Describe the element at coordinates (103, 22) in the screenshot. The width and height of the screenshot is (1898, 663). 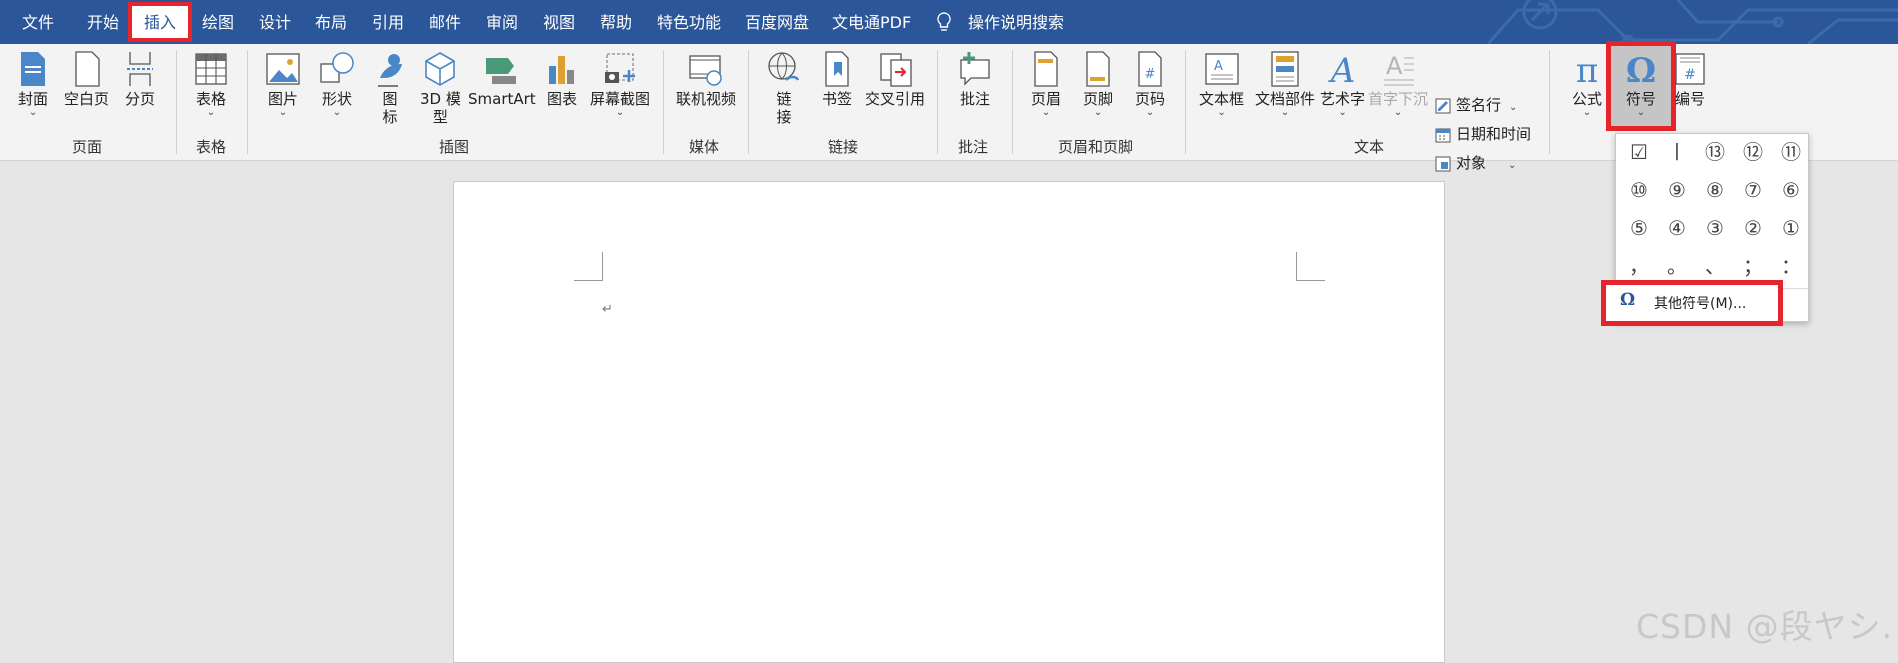
I see `tab-home: 开始` at that location.